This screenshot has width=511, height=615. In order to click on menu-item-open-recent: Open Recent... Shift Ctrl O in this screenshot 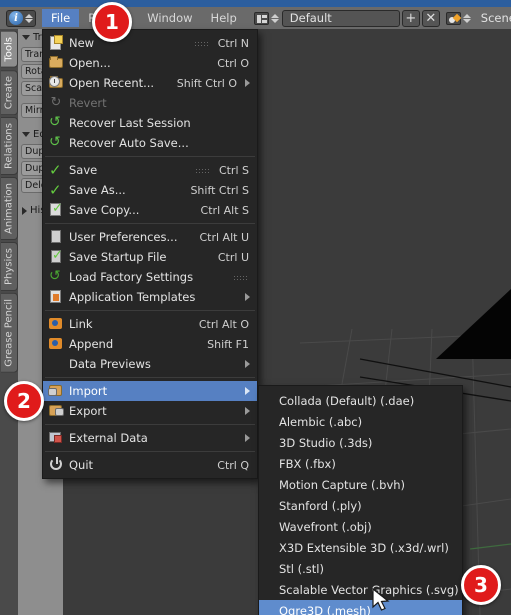, I will do `click(150, 83)`.